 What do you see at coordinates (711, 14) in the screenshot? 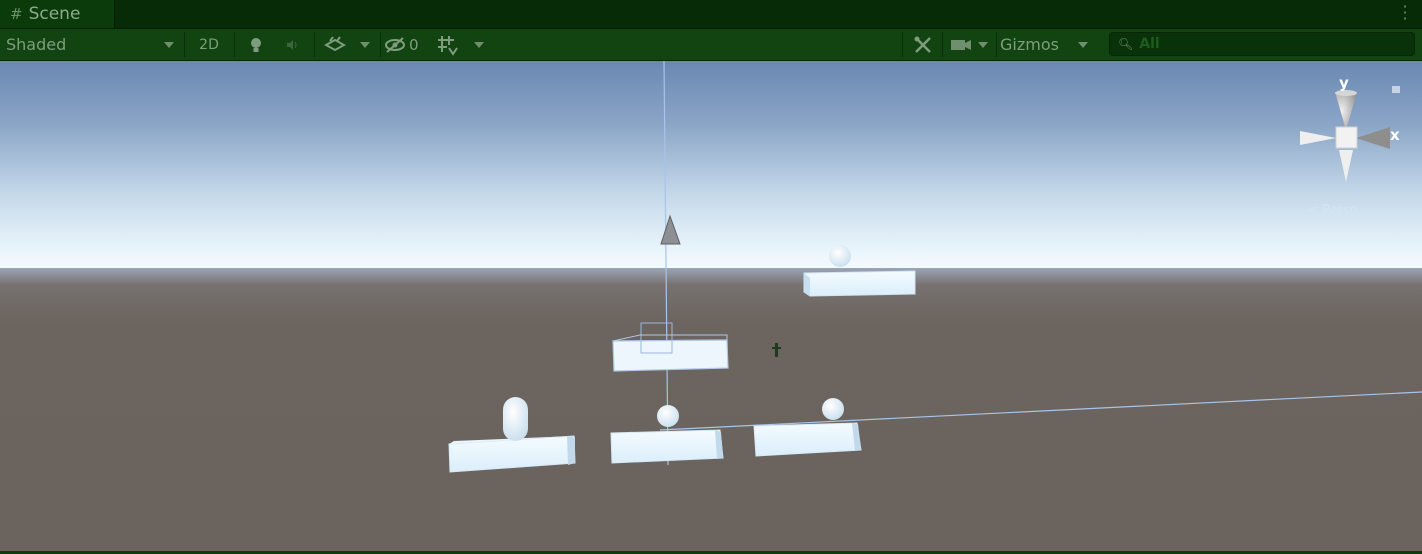
I see `tab-bar: # Scene · · ·` at bounding box center [711, 14].